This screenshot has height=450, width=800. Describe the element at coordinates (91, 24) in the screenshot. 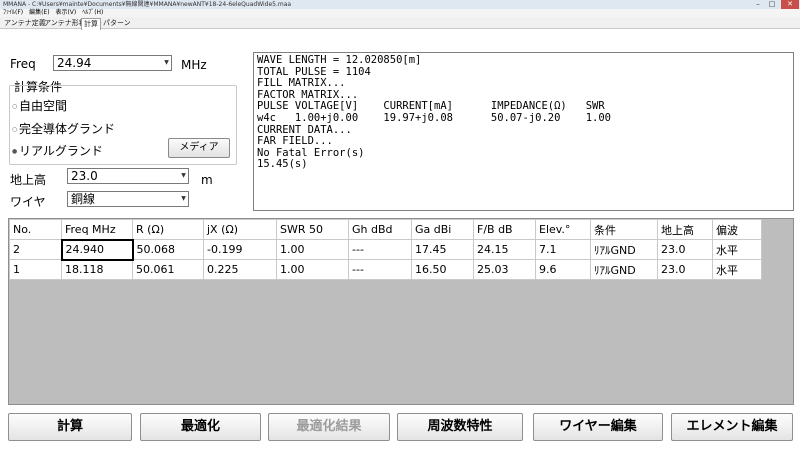

I see `tab-calculation: 計算` at that location.